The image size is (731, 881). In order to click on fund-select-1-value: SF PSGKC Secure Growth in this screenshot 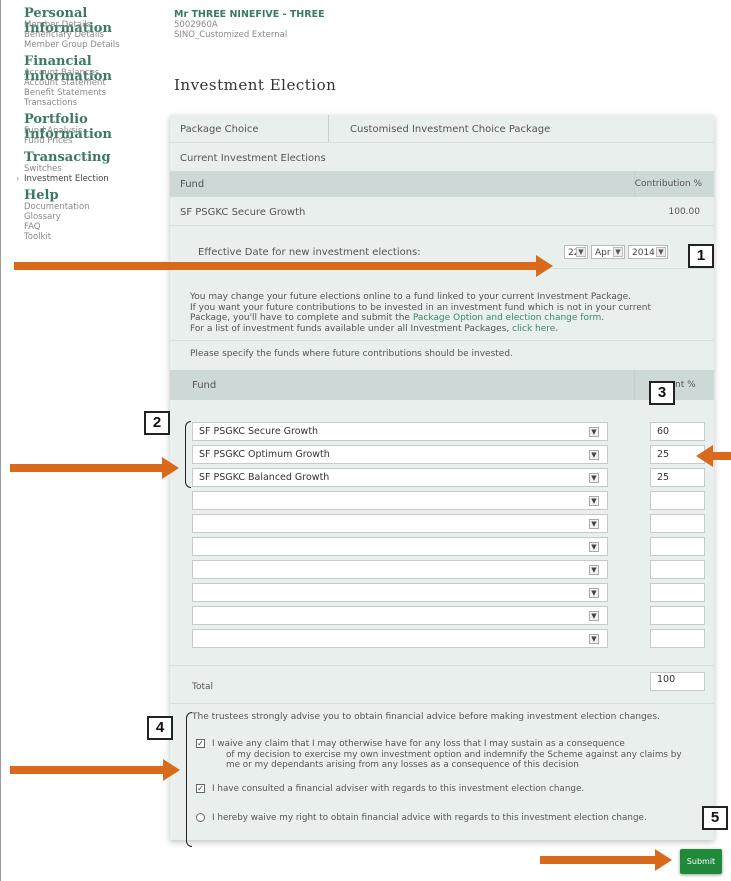, I will do `click(259, 431)`.